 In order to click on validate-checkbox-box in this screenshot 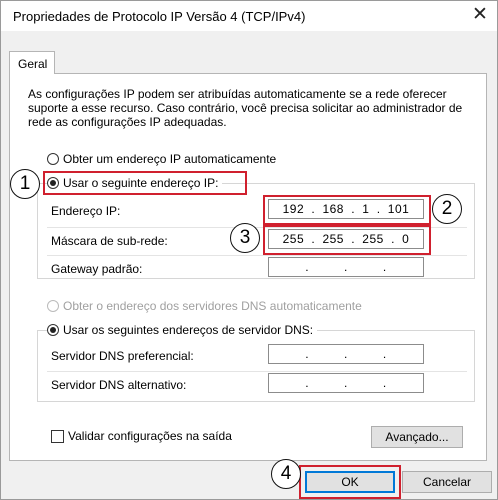, I will do `click(57, 436)`.